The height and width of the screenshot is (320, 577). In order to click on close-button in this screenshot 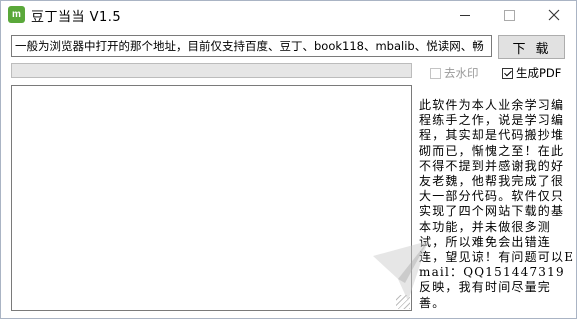, I will do `click(553, 15)`.